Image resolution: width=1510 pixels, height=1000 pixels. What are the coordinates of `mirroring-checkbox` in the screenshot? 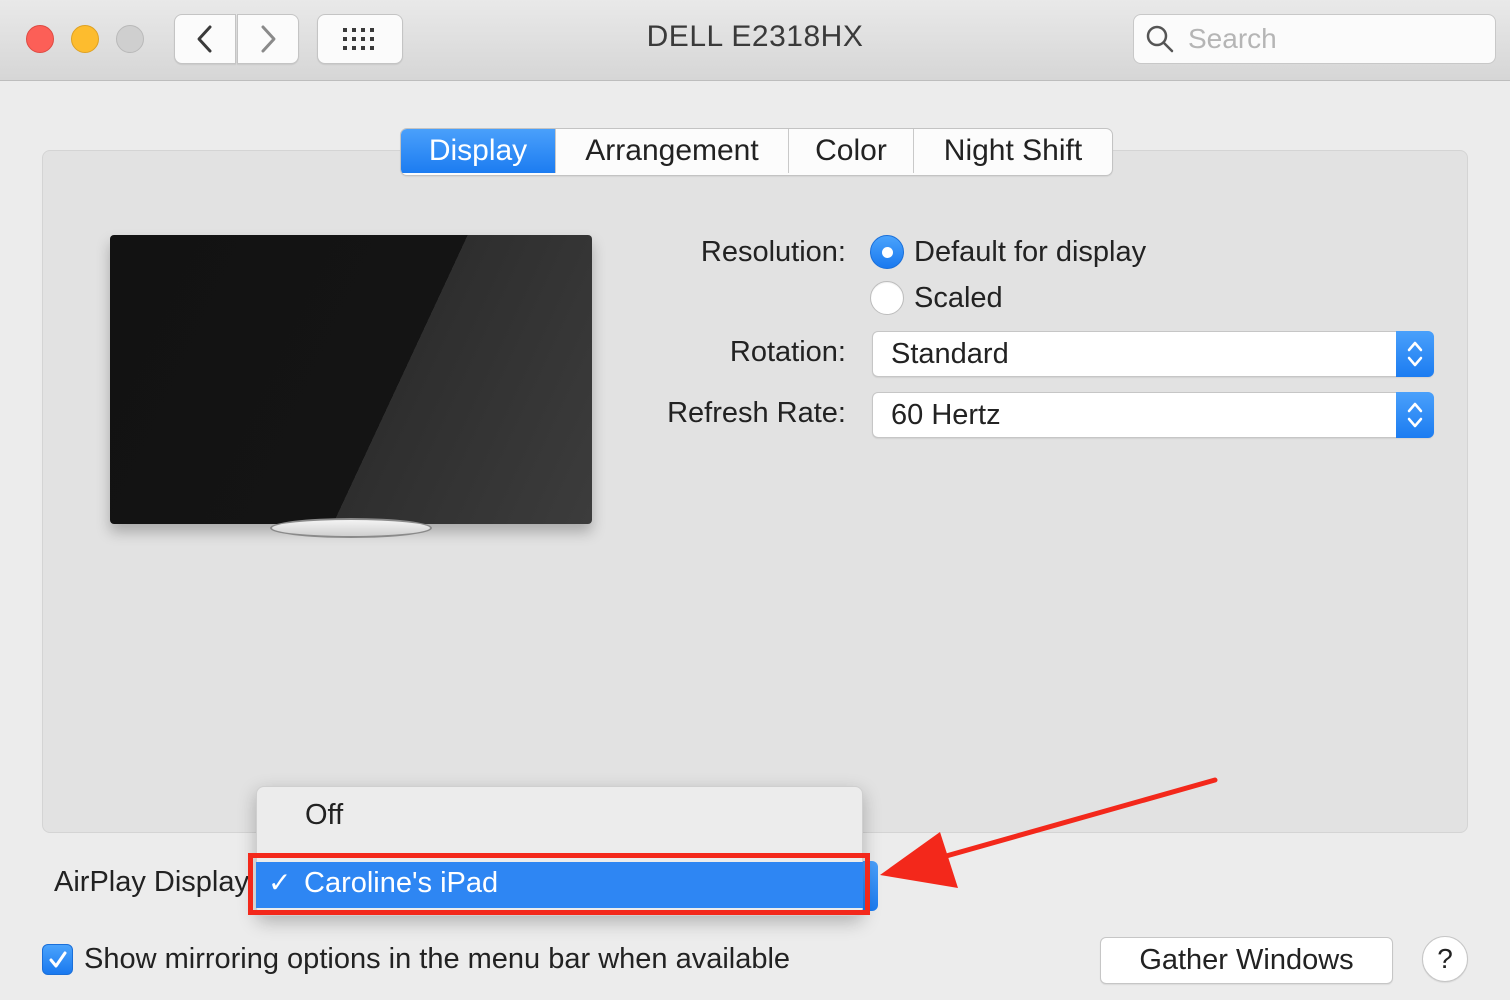 It's located at (57, 959).